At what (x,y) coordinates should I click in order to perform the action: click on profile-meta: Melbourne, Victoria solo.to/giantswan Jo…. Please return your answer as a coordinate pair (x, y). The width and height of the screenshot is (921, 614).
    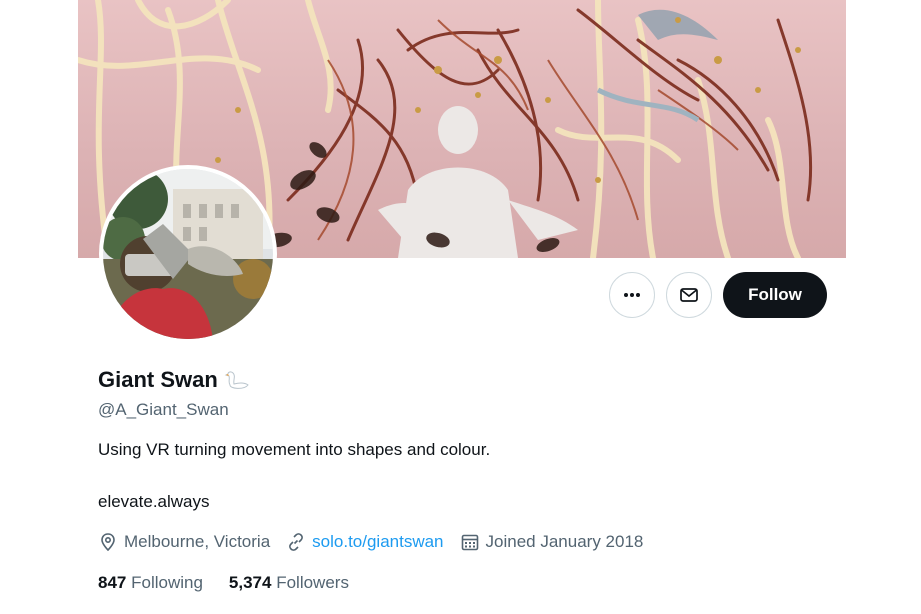
    Looking at the image, I should click on (378, 542).